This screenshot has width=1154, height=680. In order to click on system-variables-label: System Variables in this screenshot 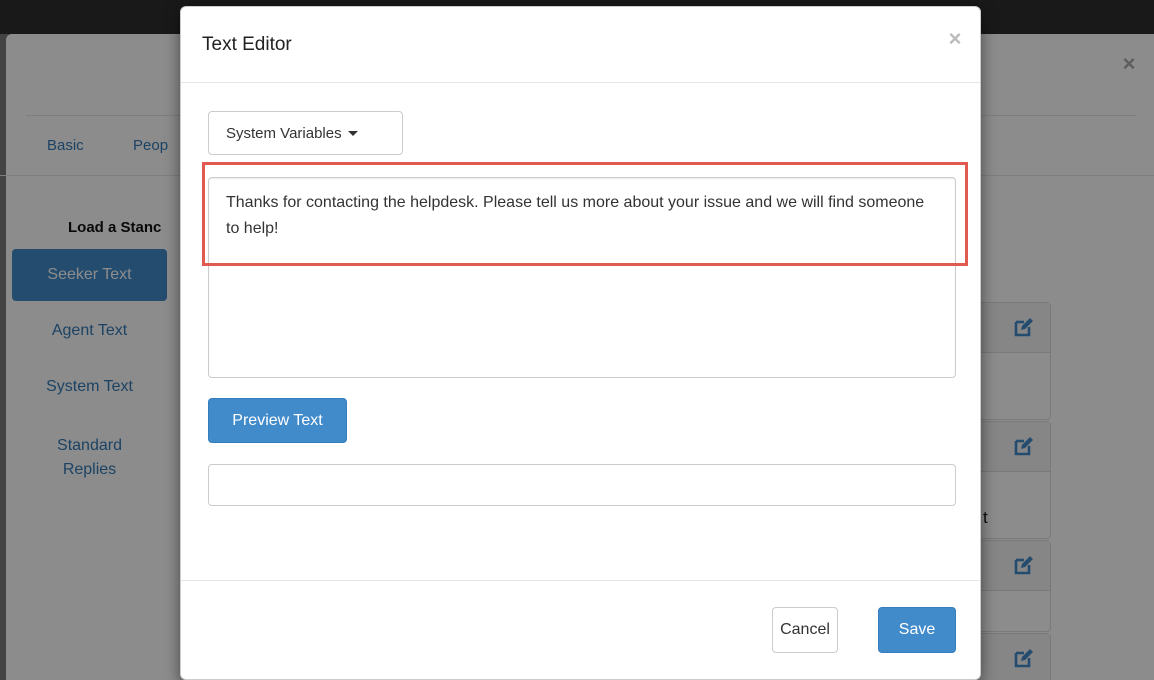, I will do `click(284, 133)`.